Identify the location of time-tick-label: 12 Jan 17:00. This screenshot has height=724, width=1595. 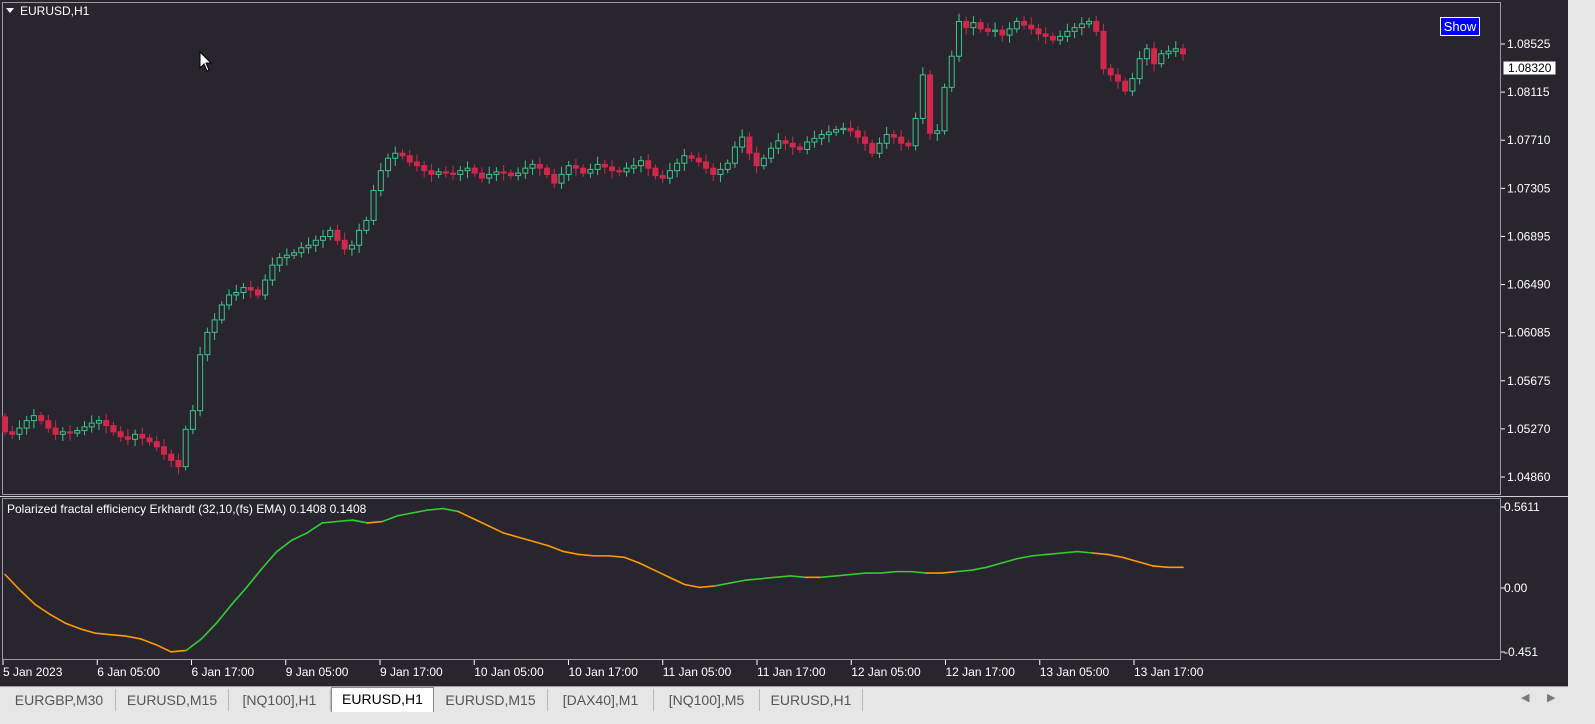
(981, 672).